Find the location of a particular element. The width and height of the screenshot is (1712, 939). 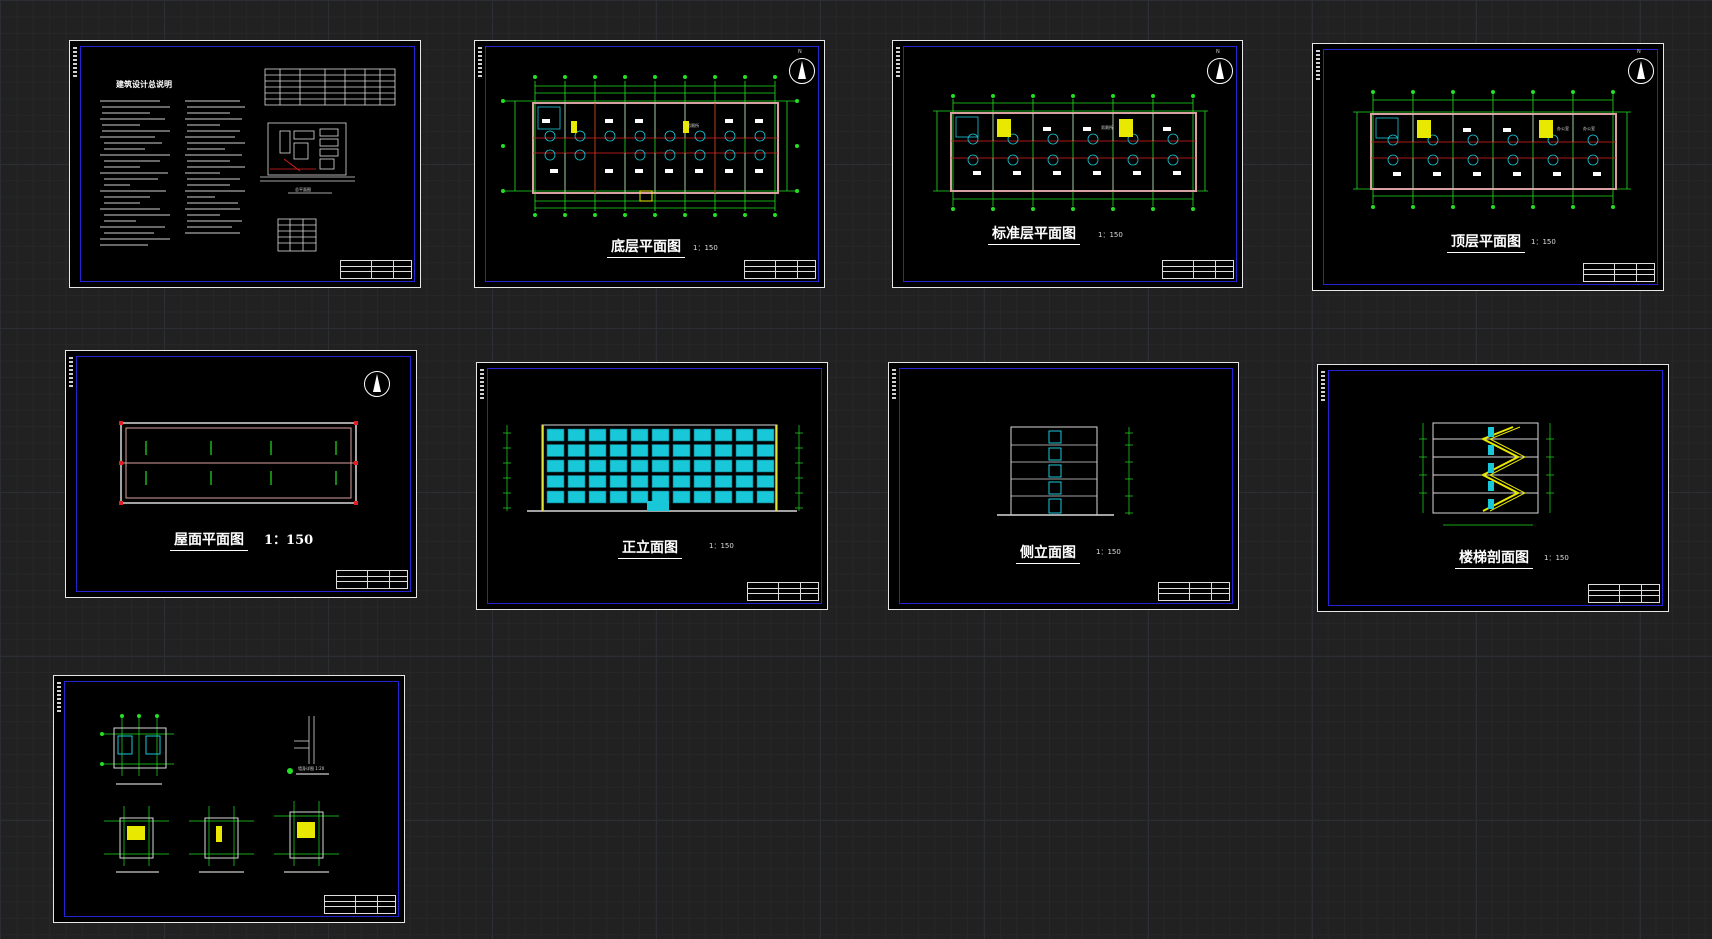

sheet-top-floor-plan: N 办公室 办公室 顶层平面图 1：150 is located at coordinates (1488, 167).